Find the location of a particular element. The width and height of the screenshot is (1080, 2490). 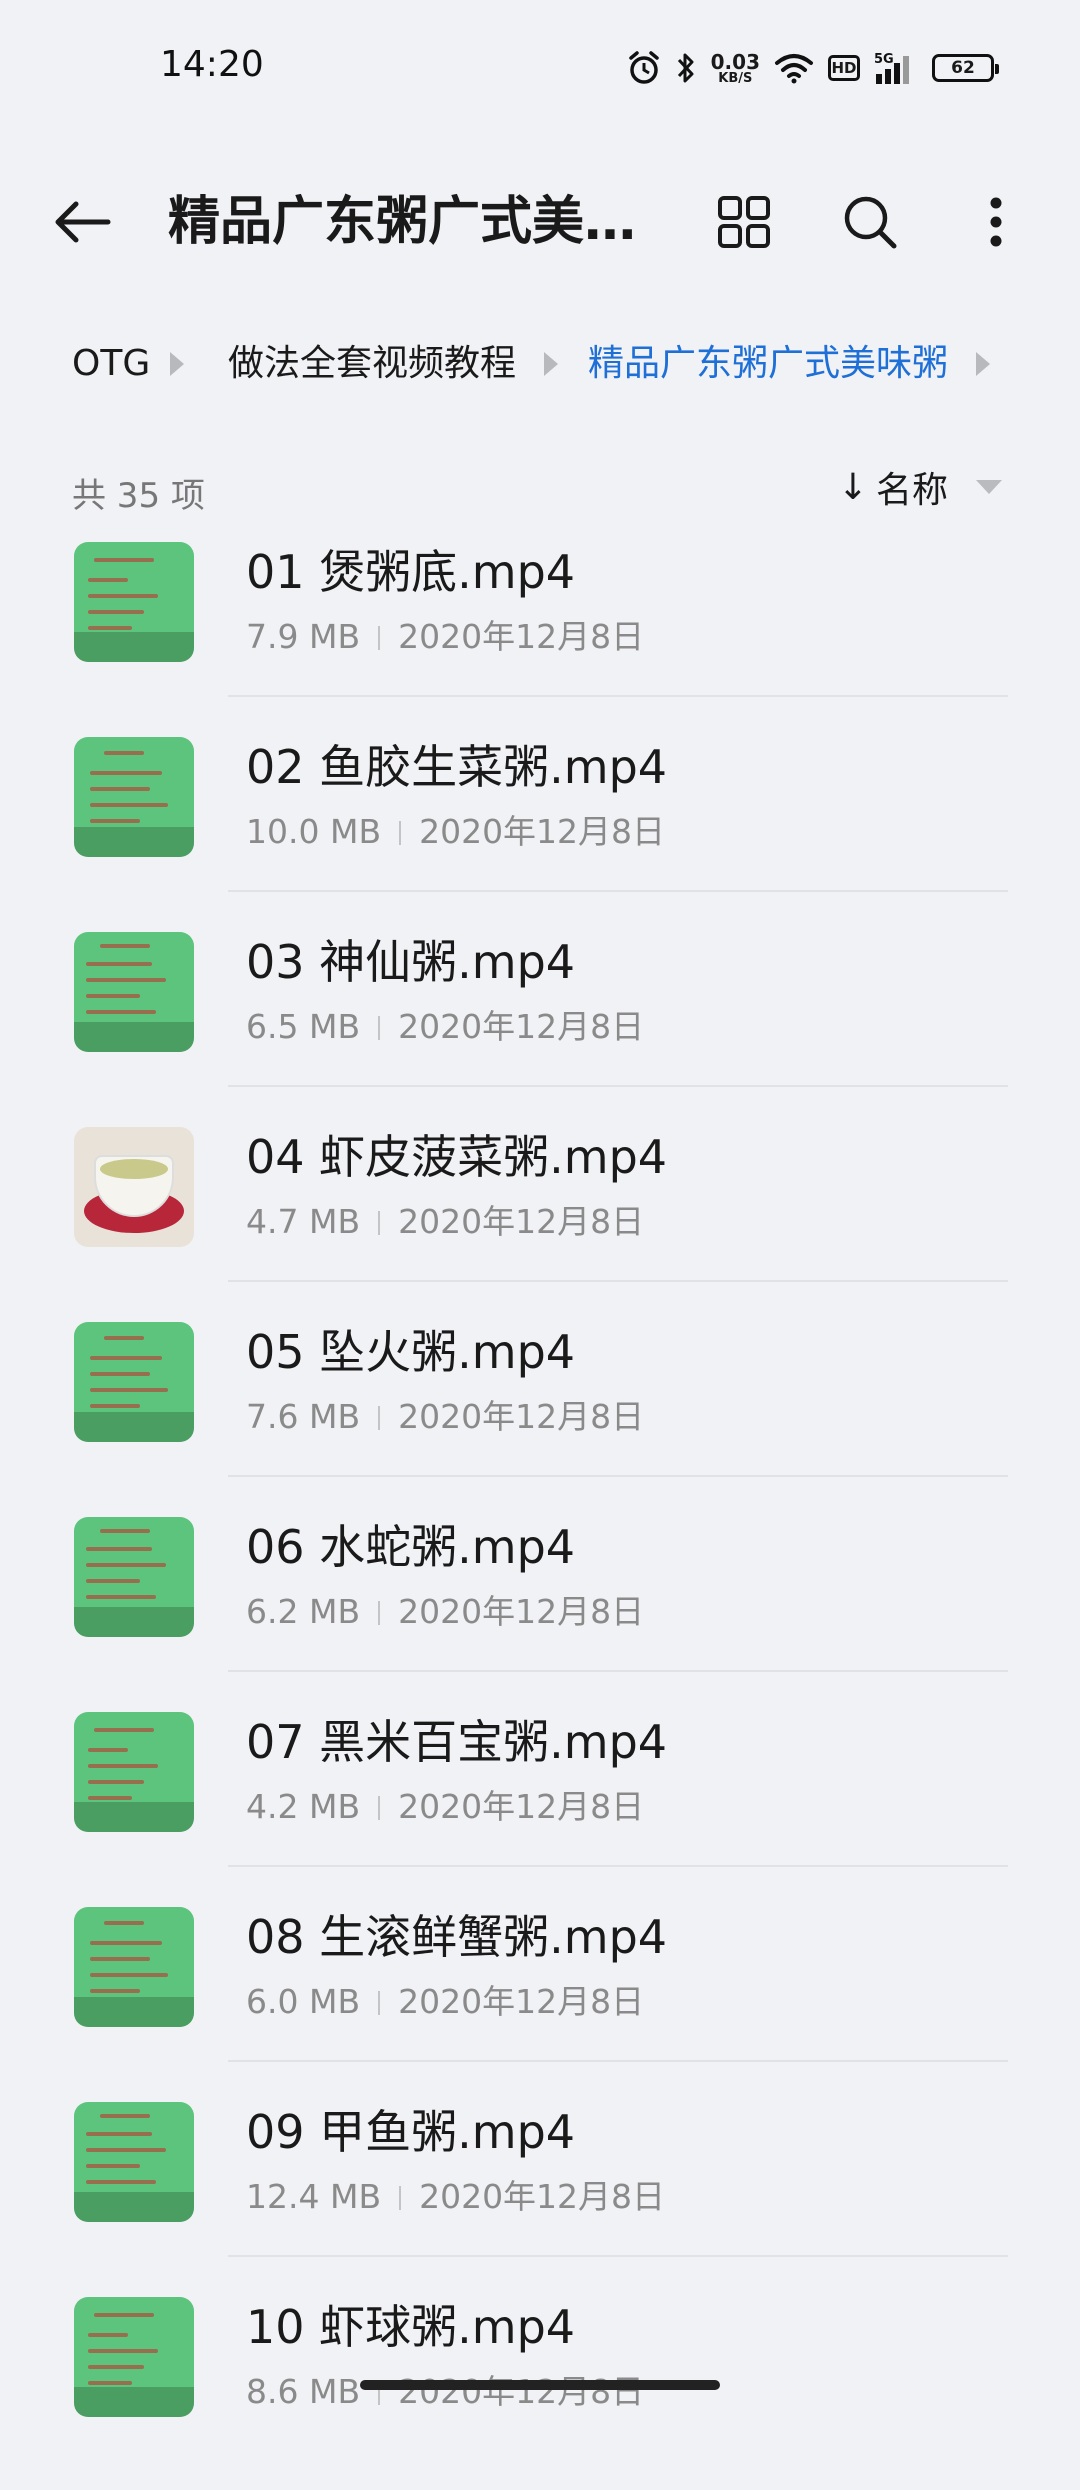

file-size: 4.2 MB is located at coordinates (303, 1806).